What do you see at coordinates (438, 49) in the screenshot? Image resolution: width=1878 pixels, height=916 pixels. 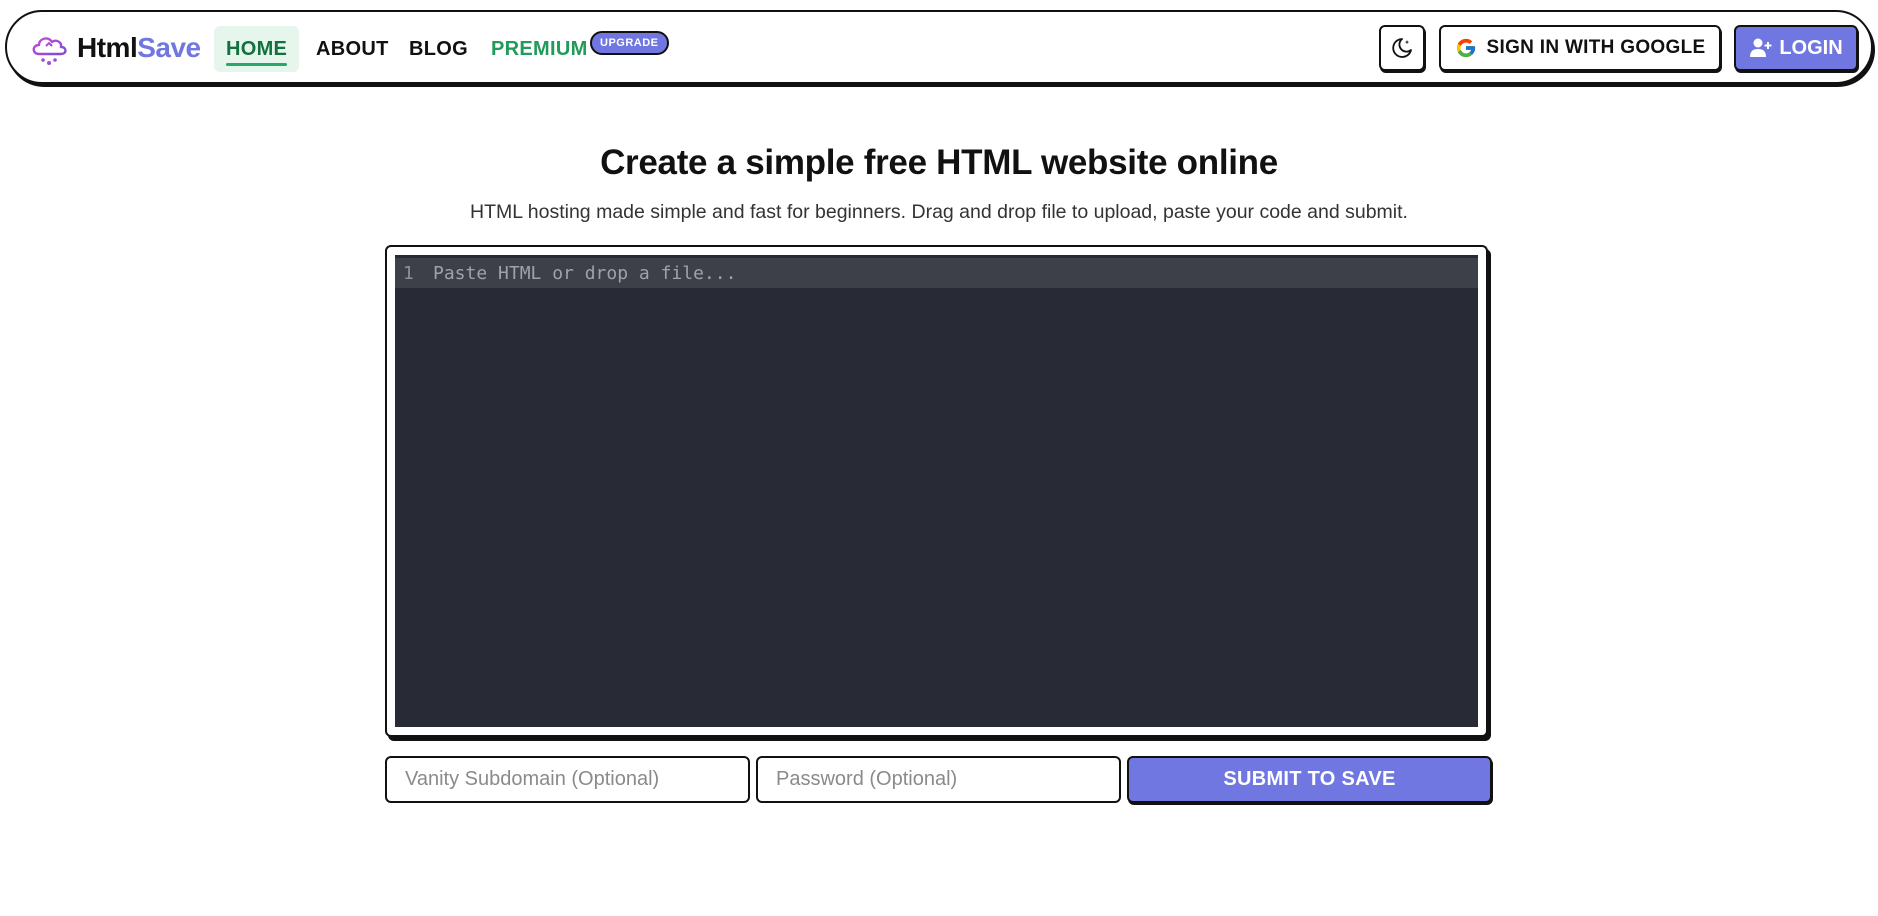 I see `nav-blog-link: BLOG` at bounding box center [438, 49].